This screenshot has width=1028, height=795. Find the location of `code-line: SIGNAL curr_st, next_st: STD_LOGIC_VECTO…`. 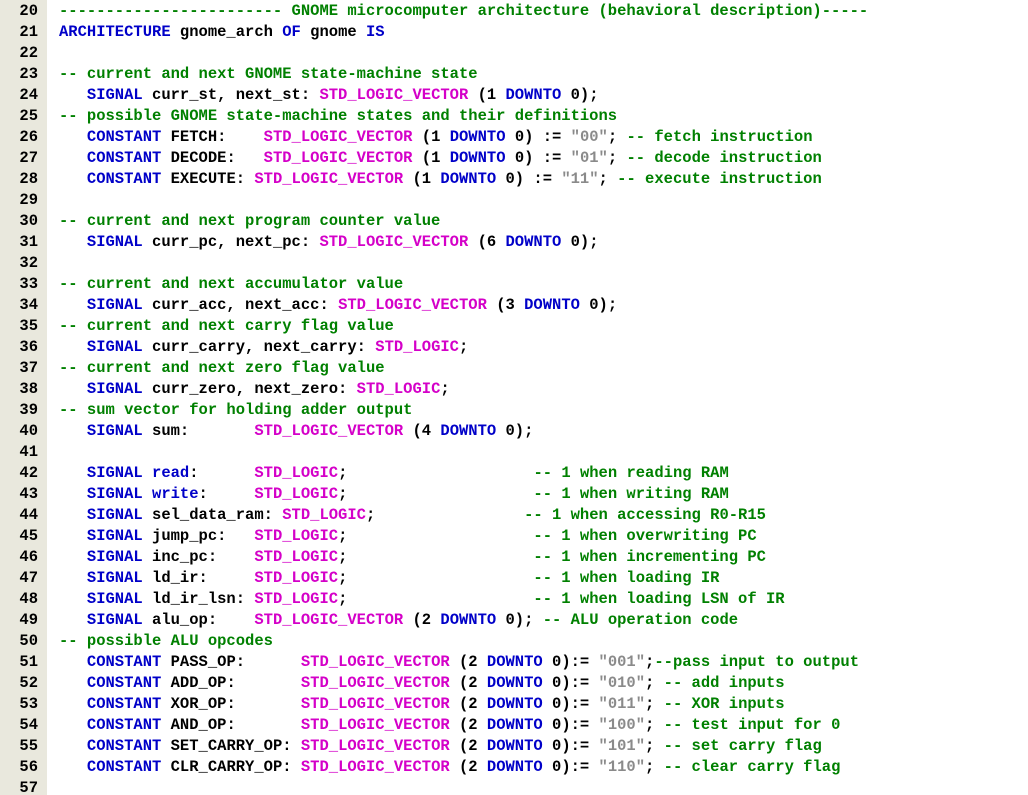

code-line: SIGNAL curr_st, next_st: STD_LOGIC_VECTO… is located at coordinates (537, 95).